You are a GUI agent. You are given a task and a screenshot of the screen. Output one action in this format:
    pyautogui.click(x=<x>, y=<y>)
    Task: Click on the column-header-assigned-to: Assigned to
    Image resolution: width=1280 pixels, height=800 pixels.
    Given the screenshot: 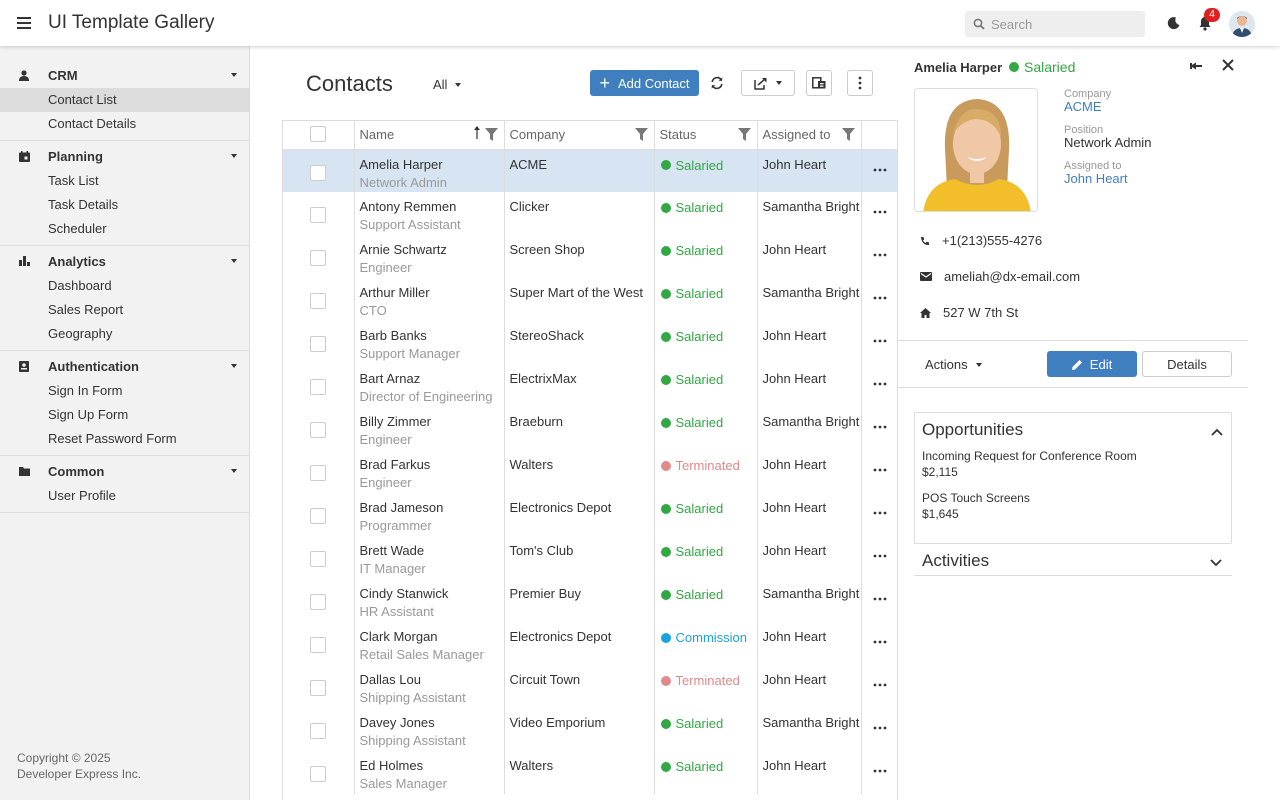 What is the action you would take?
    pyautogui.click(x=809, y=135)
    